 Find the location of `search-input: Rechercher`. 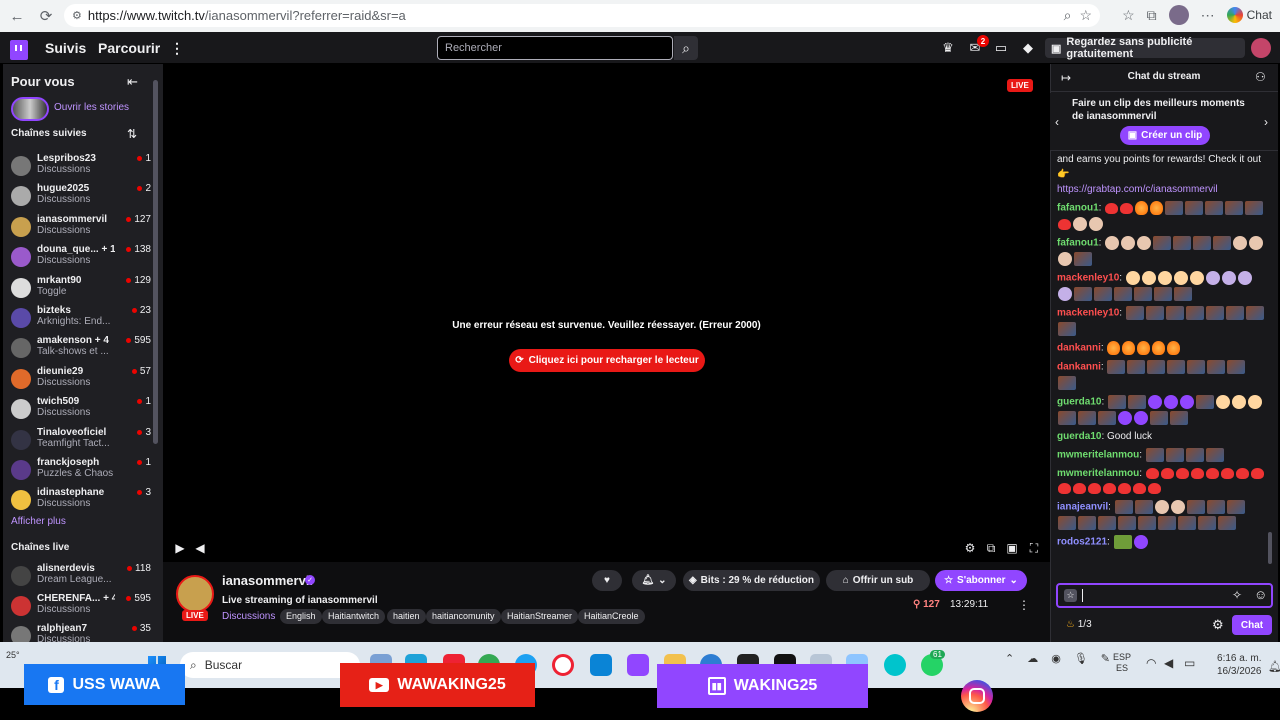

search-input: Rechercher is located at coordinates (555, 48).